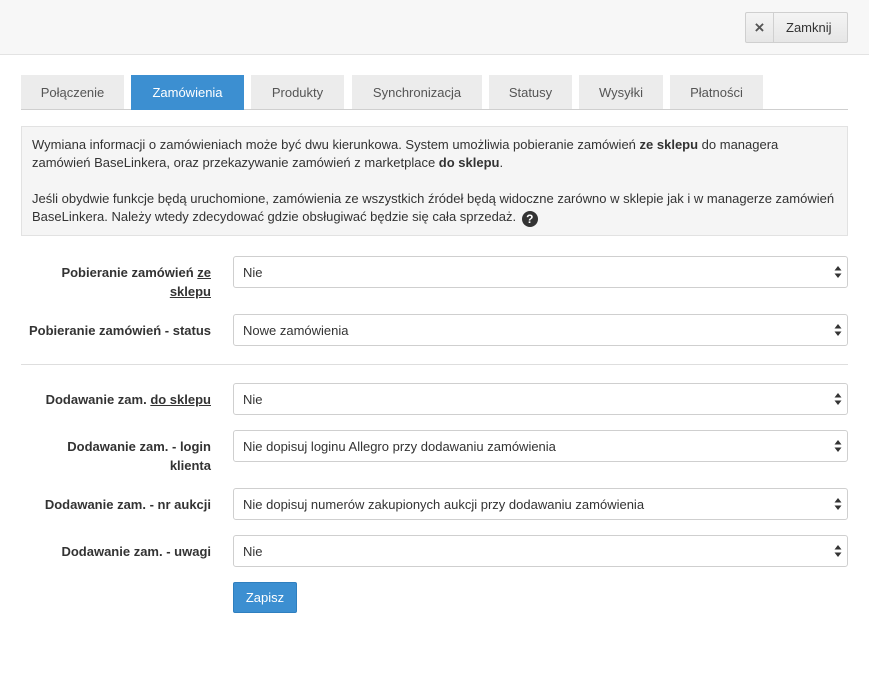 The width and height of the screenshot is (869, 675). Describe the element at coordinates (434, 364) in the screenshot. I see `section-divider` at that location.